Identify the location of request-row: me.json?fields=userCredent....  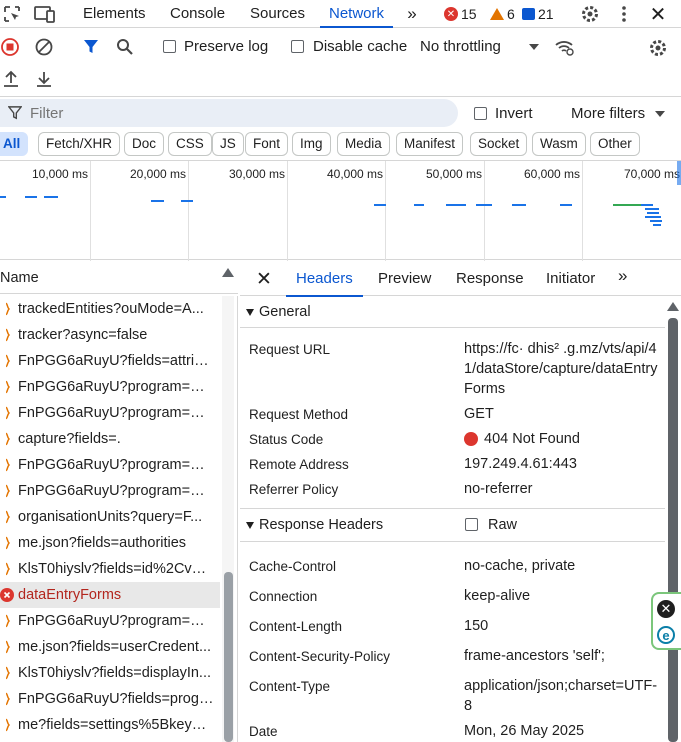
(110, 647).